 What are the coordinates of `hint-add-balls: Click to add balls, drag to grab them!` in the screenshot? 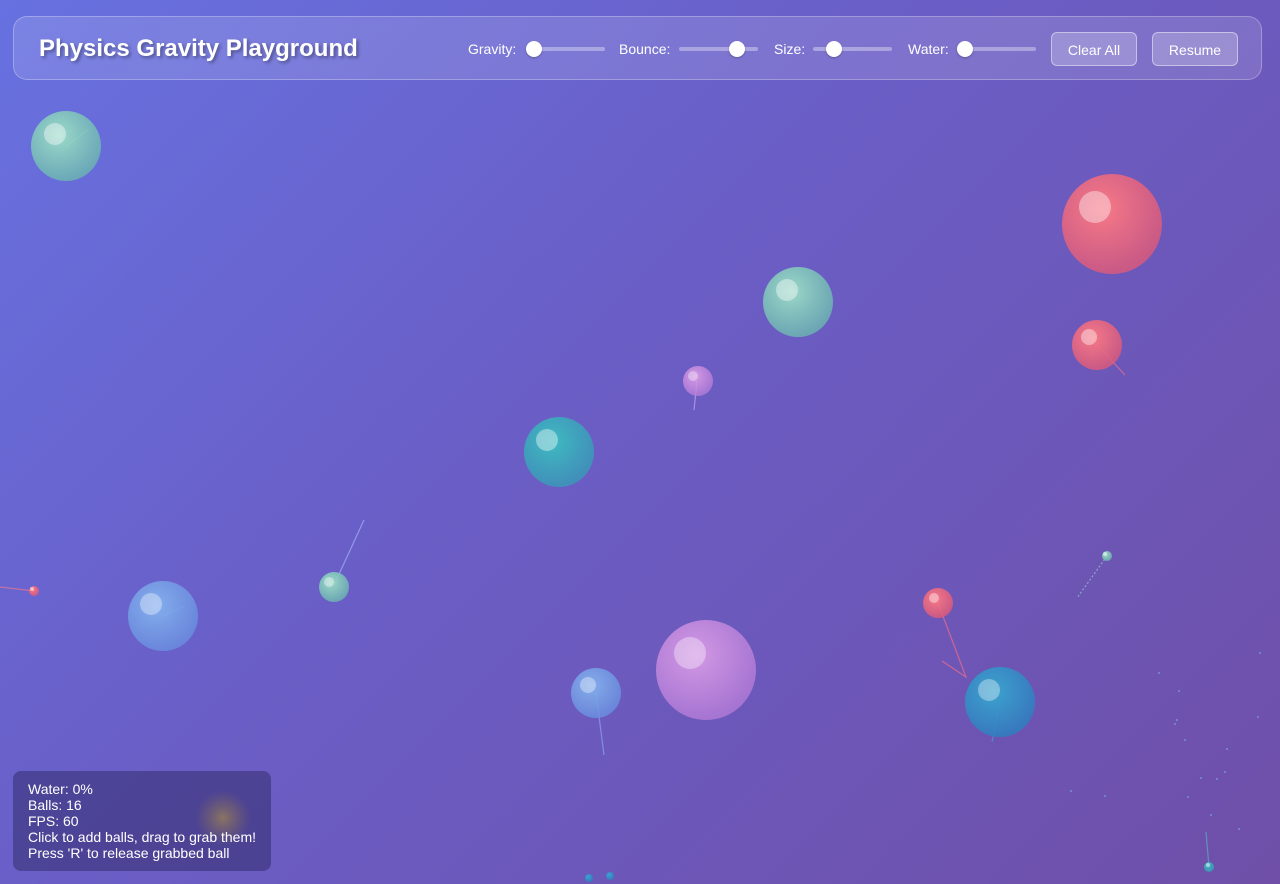 It's located at (142, 837).